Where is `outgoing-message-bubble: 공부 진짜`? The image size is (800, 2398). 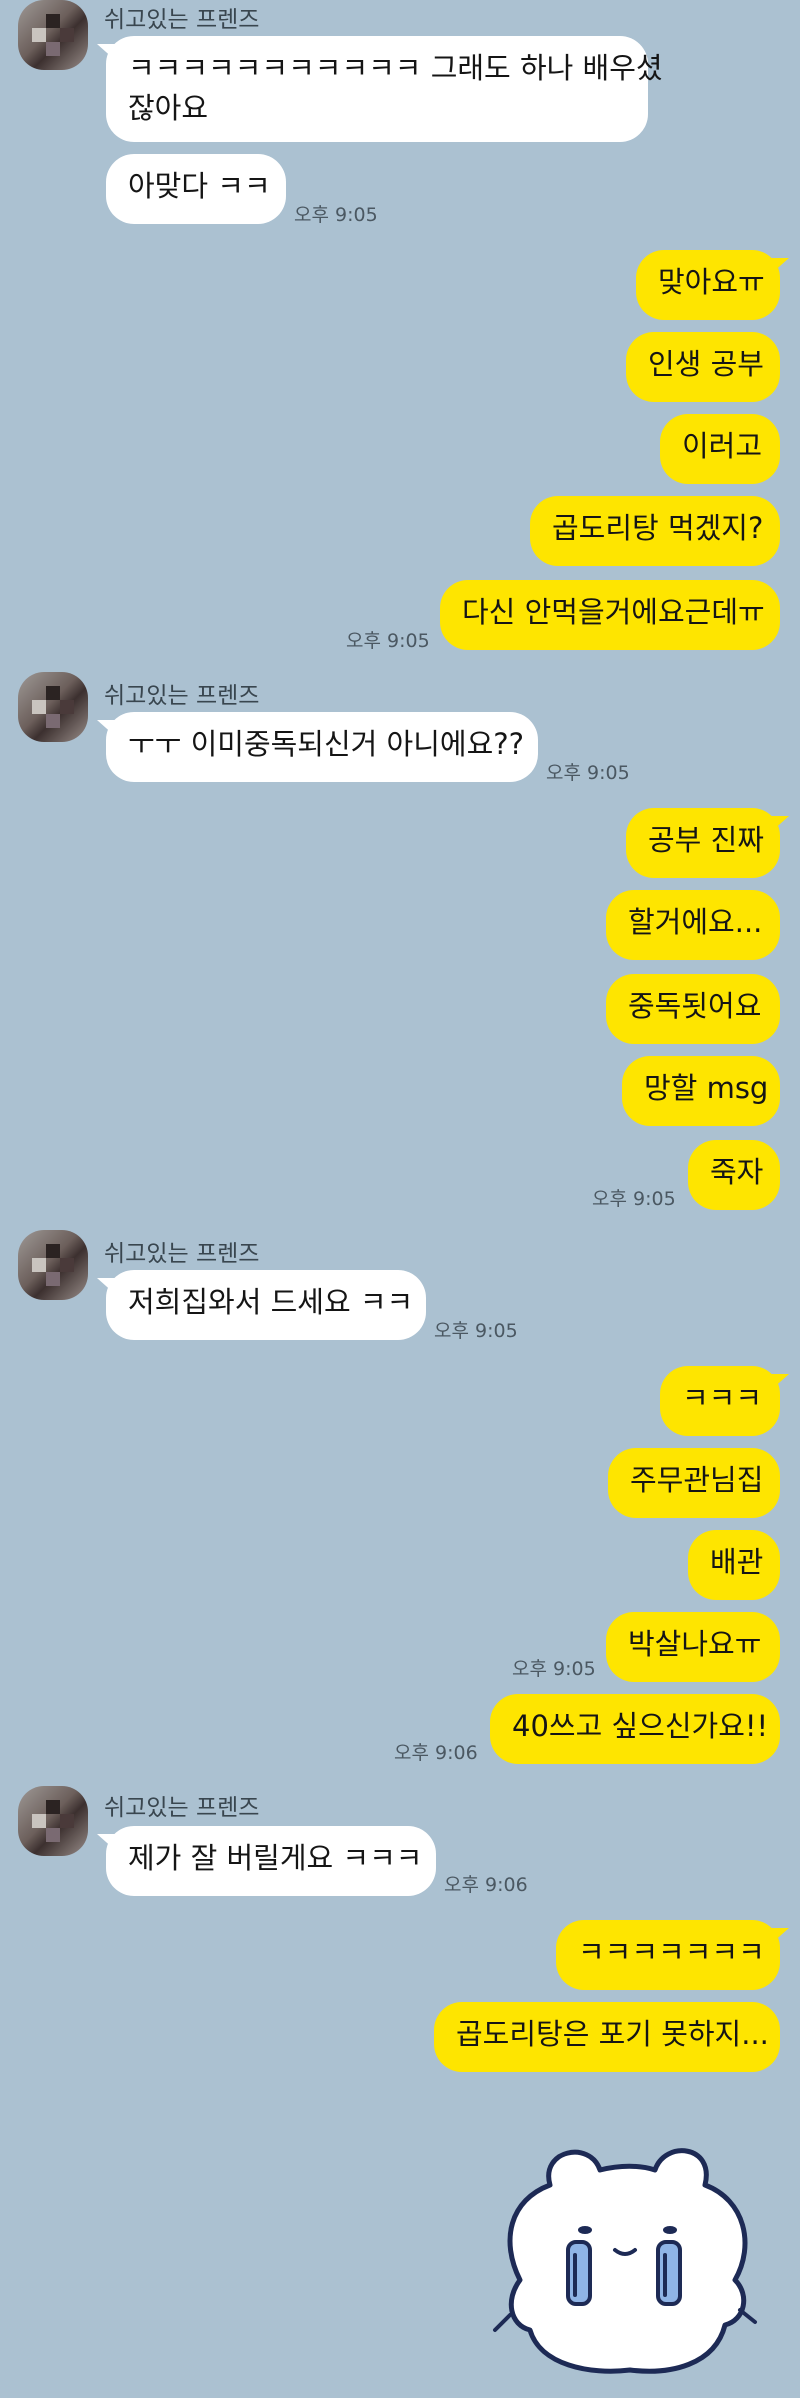
outgoing-message-bubble: 공부 진짜 is located at coordinates (707, 843).